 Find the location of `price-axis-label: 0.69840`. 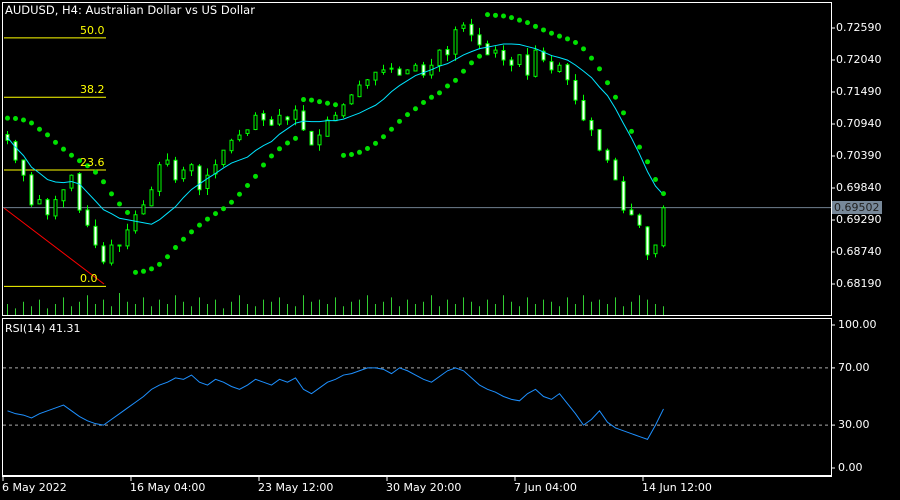

price-axis-label: 0.69840 is located at coordinates (859, 187).